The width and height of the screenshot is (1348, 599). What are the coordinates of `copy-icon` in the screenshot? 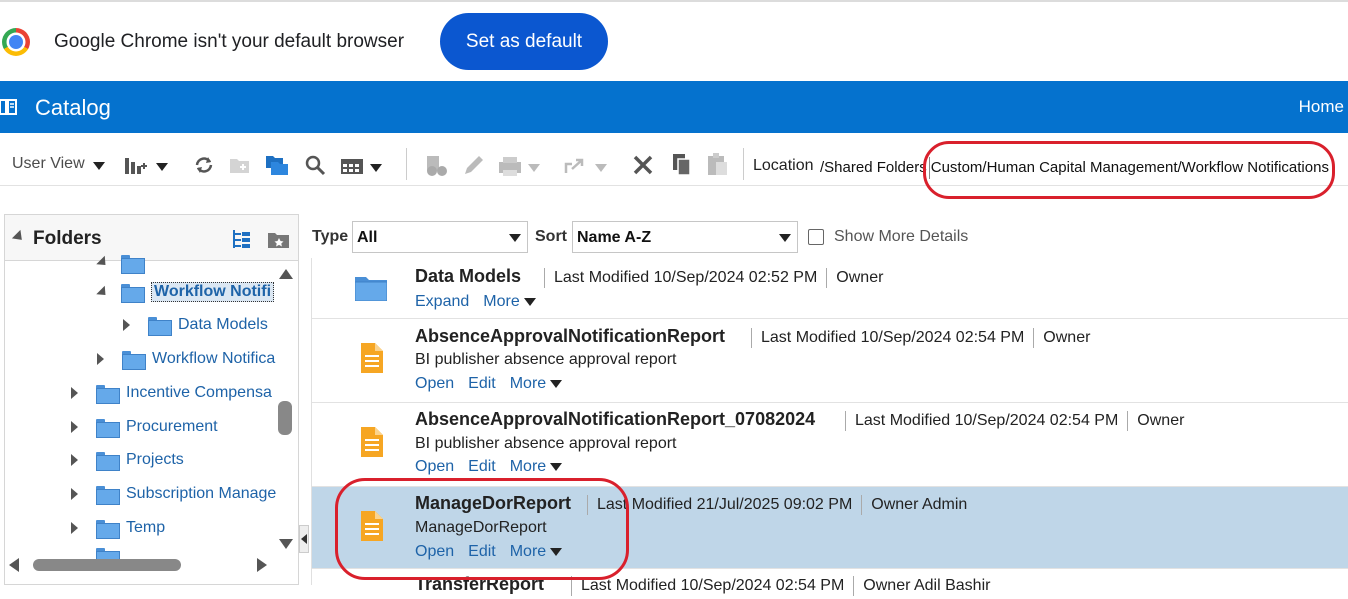 It's located at (682, 165).